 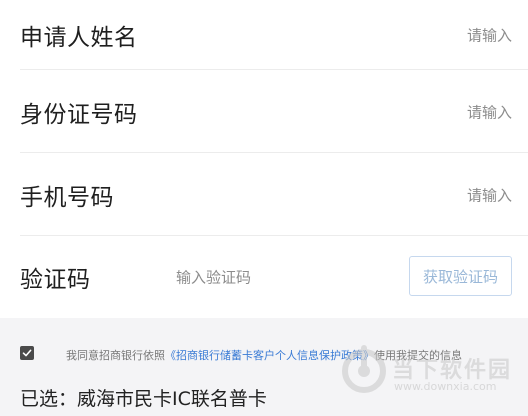 I want to click on watermark-url: www.downxia.com, so click(x=445, y=386).